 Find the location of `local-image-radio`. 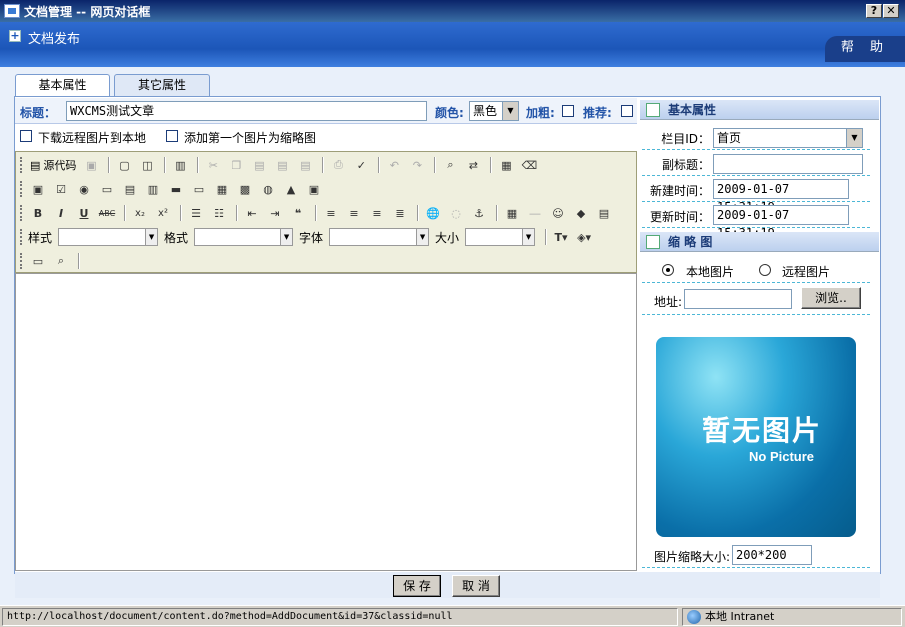

local-image-radio is located at coordinates (668, 270).